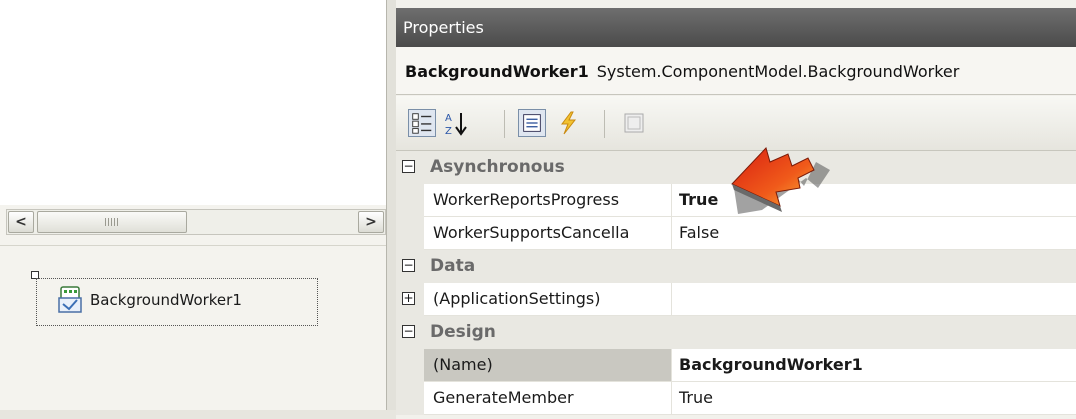 Image resolution: width=1076 pixels, height=419 pixels. Describe the element at coordinates (778, 71) in the screenshot. I see `object-type: System.ComponentModel.BackgroundWorker` at that location.